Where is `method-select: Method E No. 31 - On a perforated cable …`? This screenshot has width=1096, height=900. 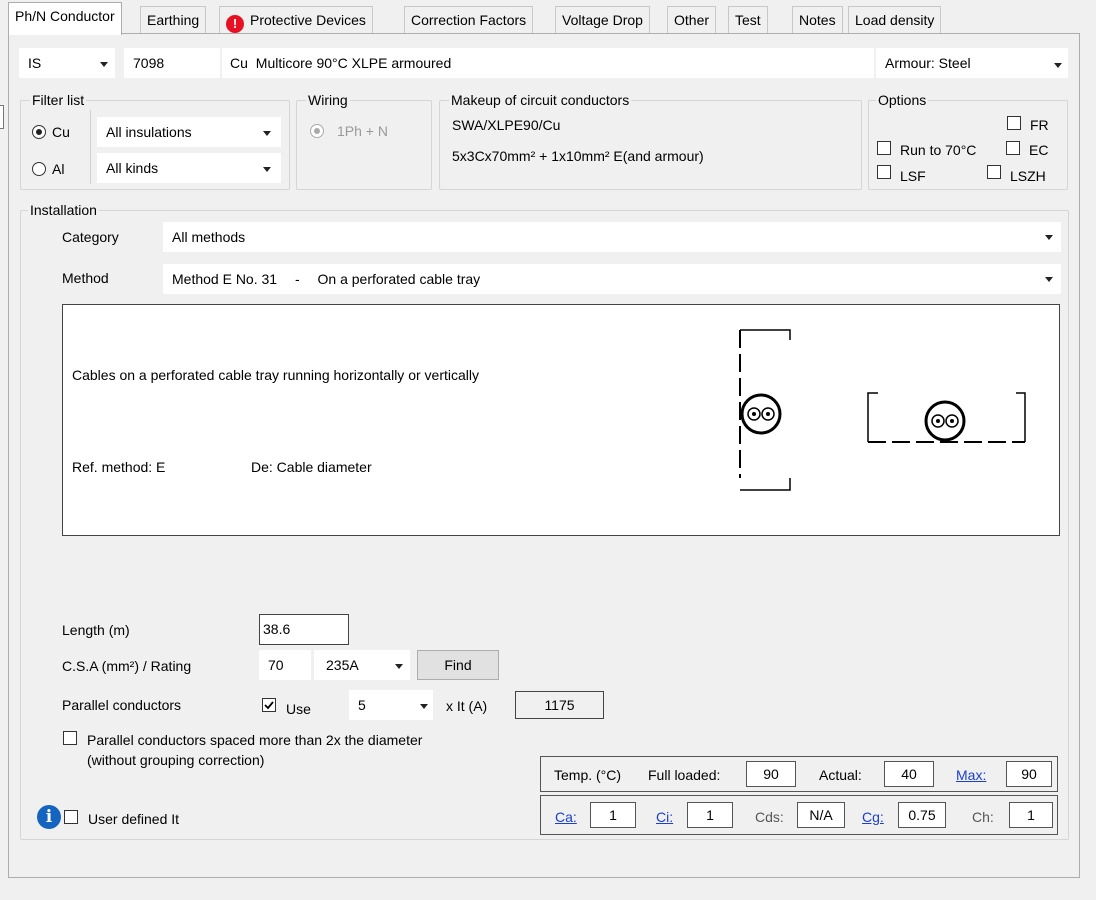
method-select: Method E No. 31 - On a perforated cable … is located at coordinates (612, 279).